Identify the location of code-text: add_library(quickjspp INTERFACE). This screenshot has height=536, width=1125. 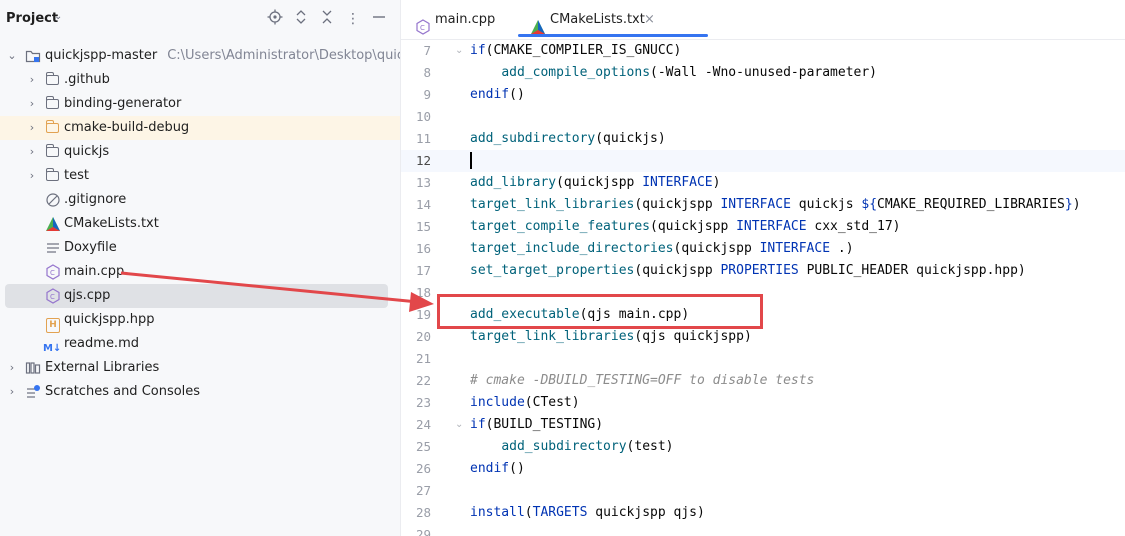
(595, 182).